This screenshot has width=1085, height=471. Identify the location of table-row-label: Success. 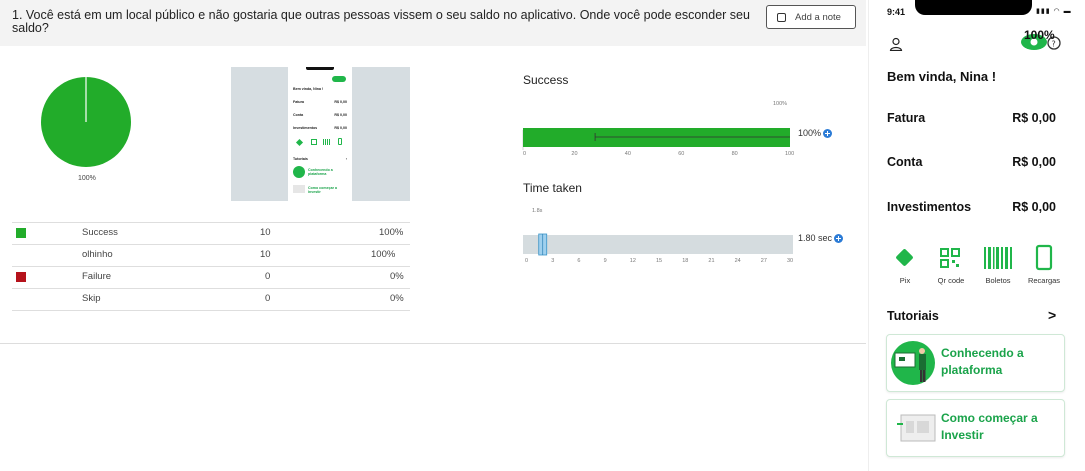
(100, 232).